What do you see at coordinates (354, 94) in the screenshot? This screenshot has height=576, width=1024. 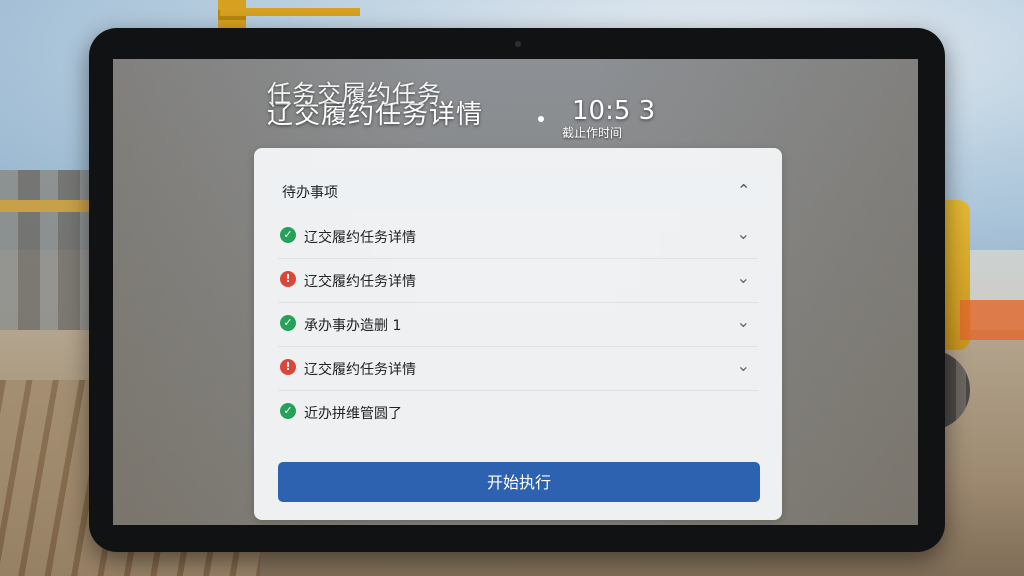 I see `header-title: 任务交履约任务` at bounding box center [354, 94].